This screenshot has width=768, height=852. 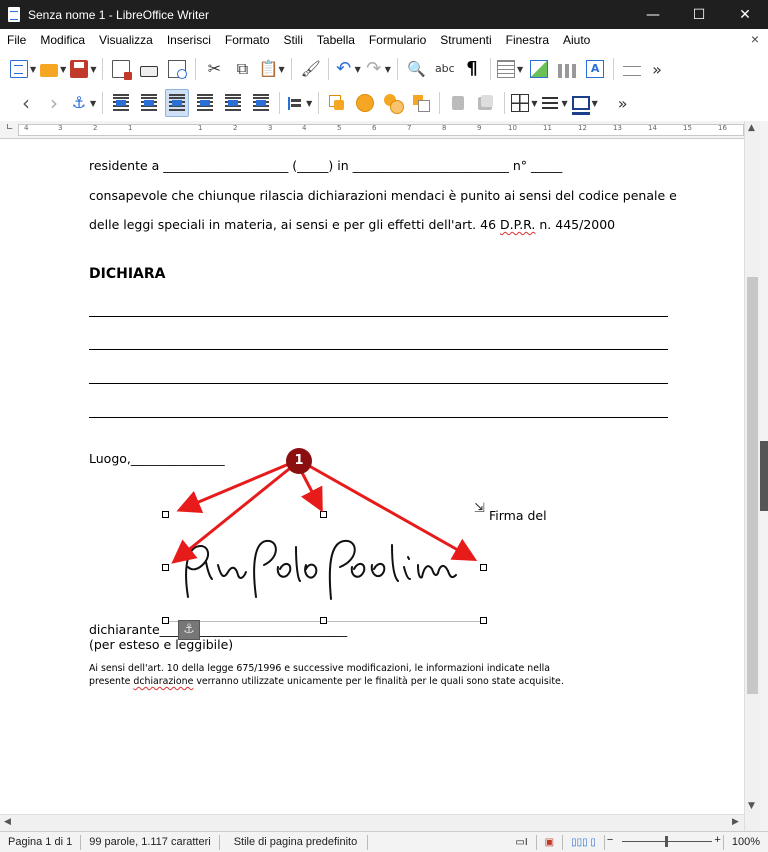 I want to click on sidebar-toggle-handle, so click(x=764, y=476).